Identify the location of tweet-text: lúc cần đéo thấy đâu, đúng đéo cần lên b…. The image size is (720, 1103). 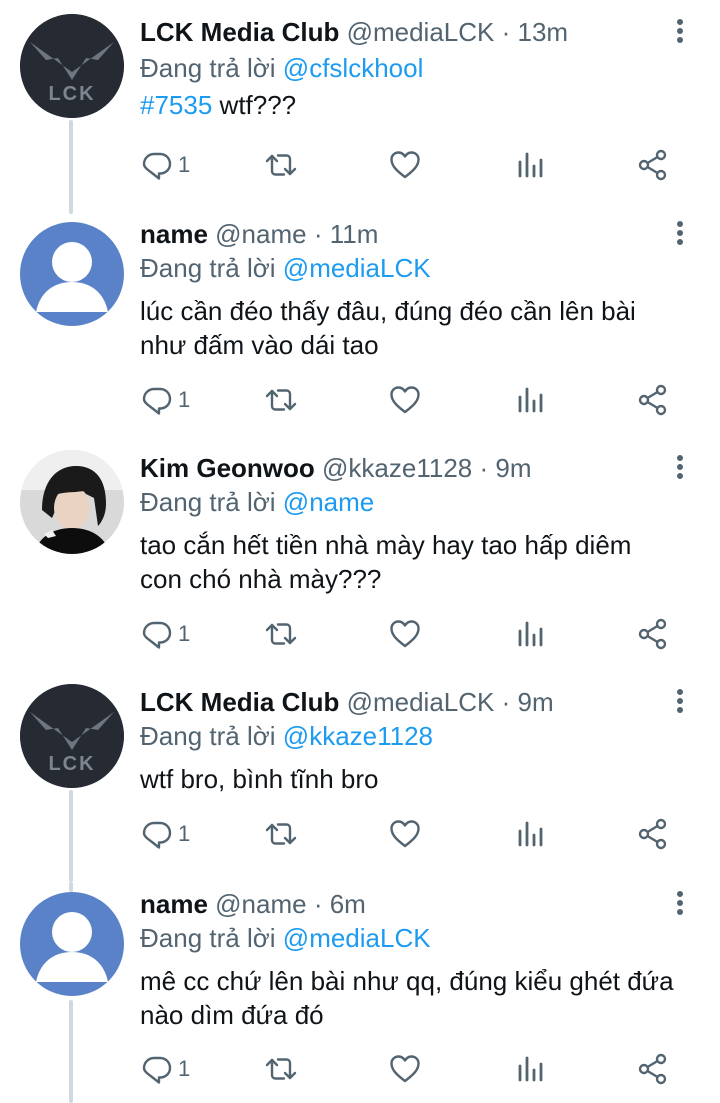
(388, 328).